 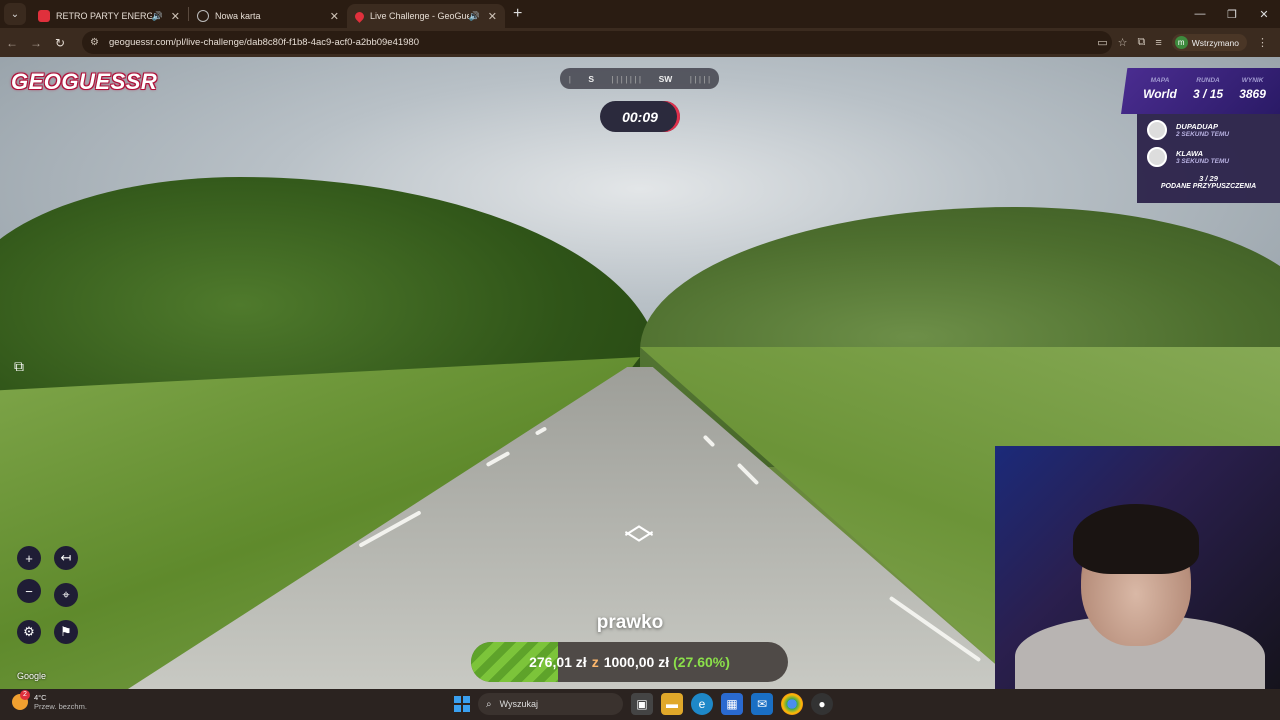 What do you see at coordinates (32, 676) in the screenshot?
I see `google-attribution: Google` at bounding box center [32, 676].